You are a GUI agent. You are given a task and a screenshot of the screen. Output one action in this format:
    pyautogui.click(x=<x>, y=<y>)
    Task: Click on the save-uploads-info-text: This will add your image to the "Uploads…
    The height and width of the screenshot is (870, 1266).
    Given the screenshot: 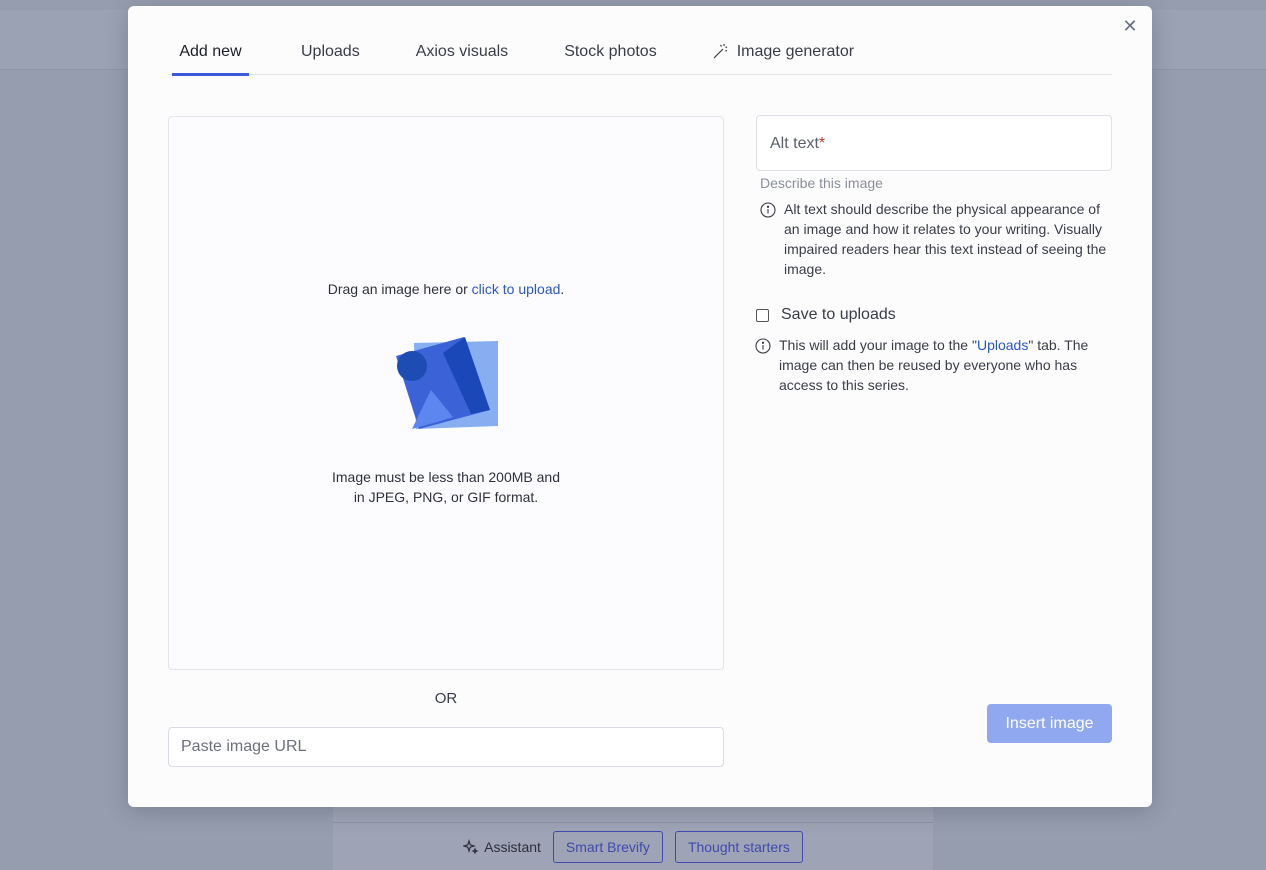 What is the action you would take?
    pyautogui.click(x=947, y=365)
    